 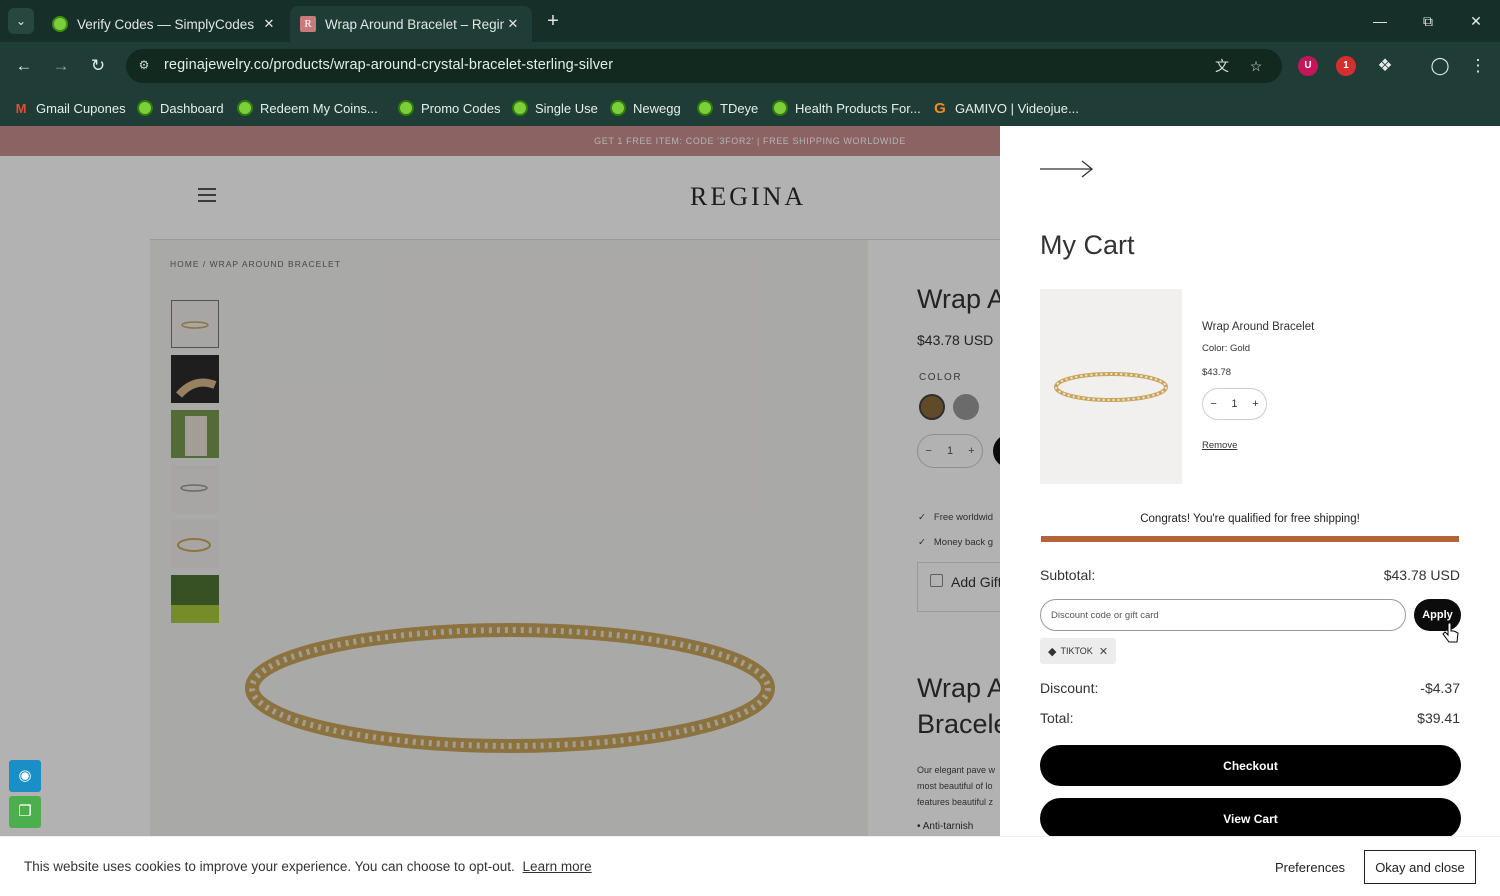 I want to click on extension-icon: 1, so click(x=1346, y=66).